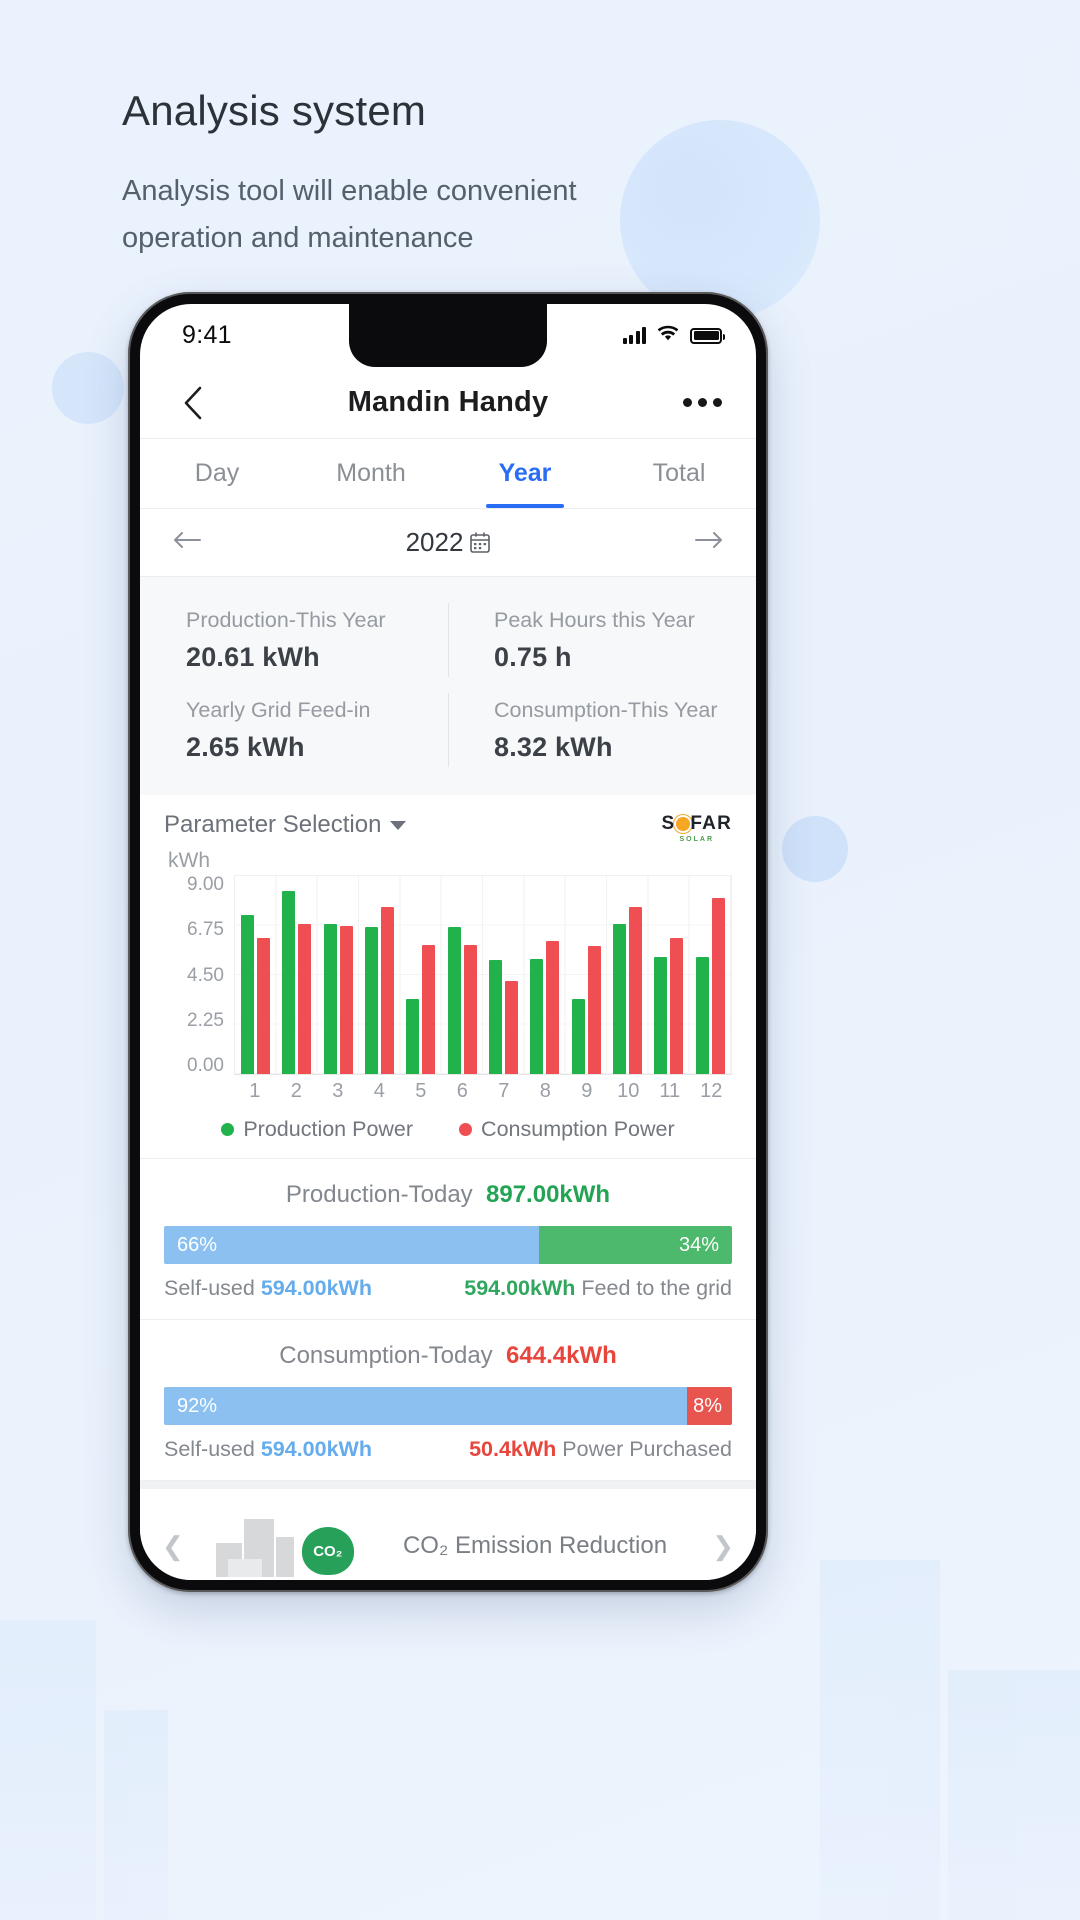 The width and height of the screenshot is (1080, 1920). I want to click on x-tick: 12, so click(711, 1091).